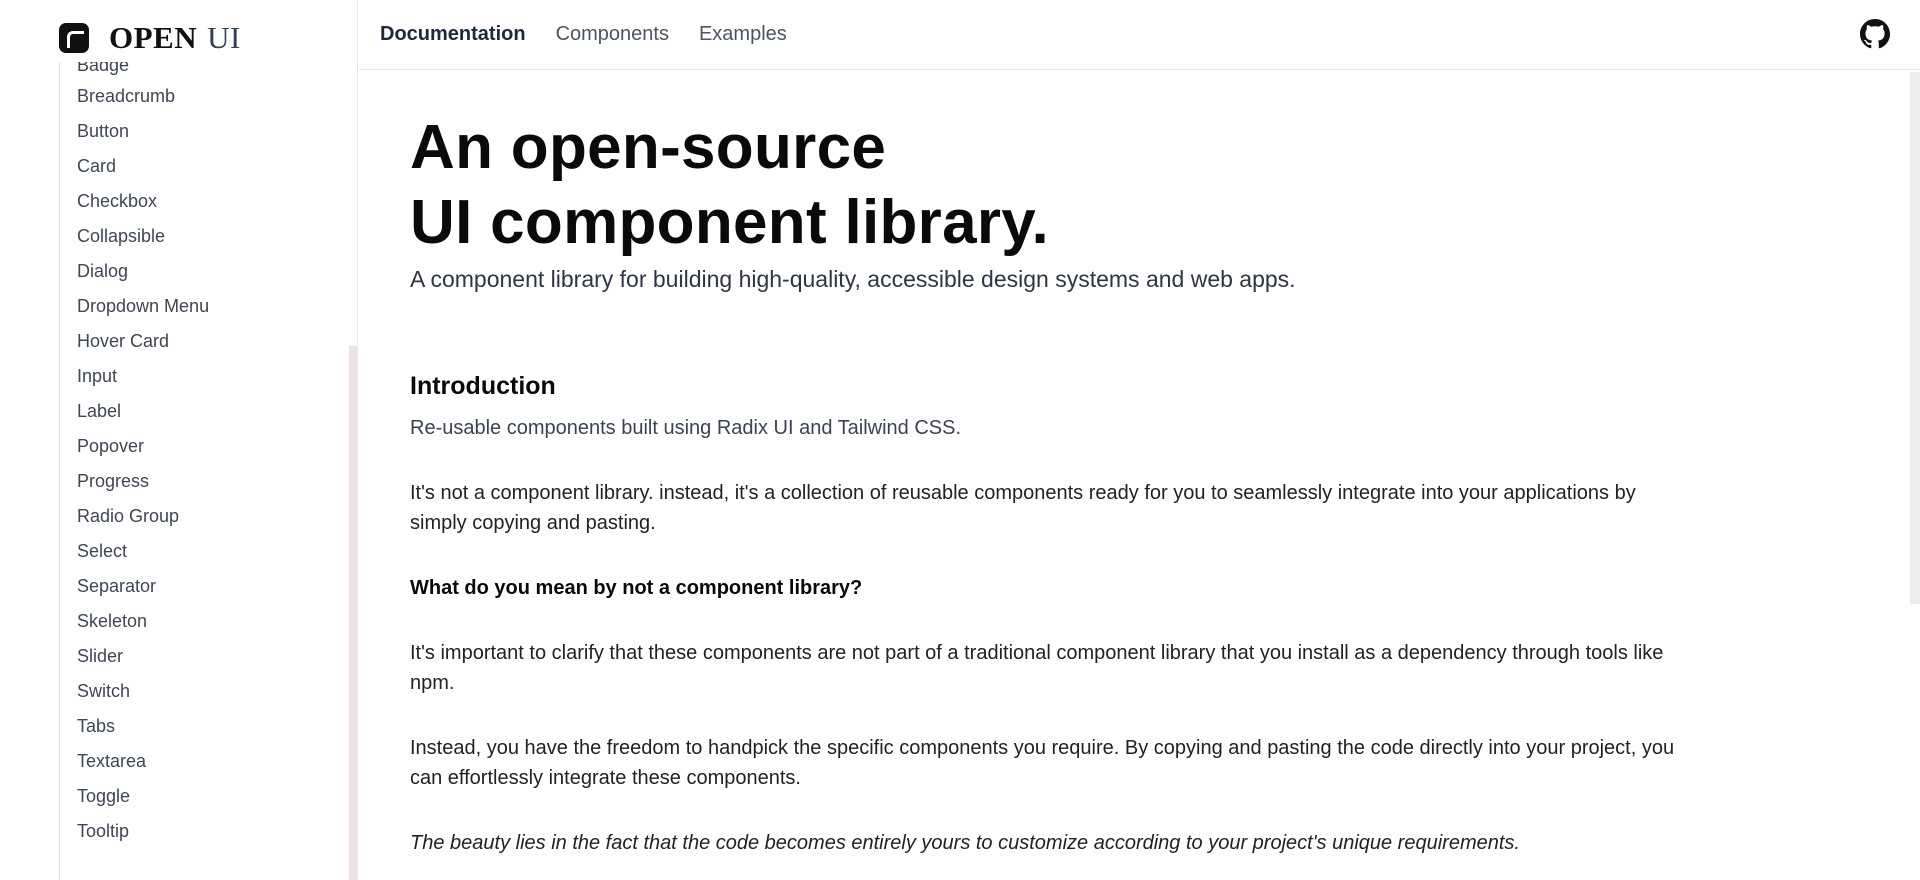 This screenshot has height=880, width=1920. What do you see at coordinates (102, 551) in the screenshot?
I see `sidebar-item-select: Select` at bounding box center [102, 551].